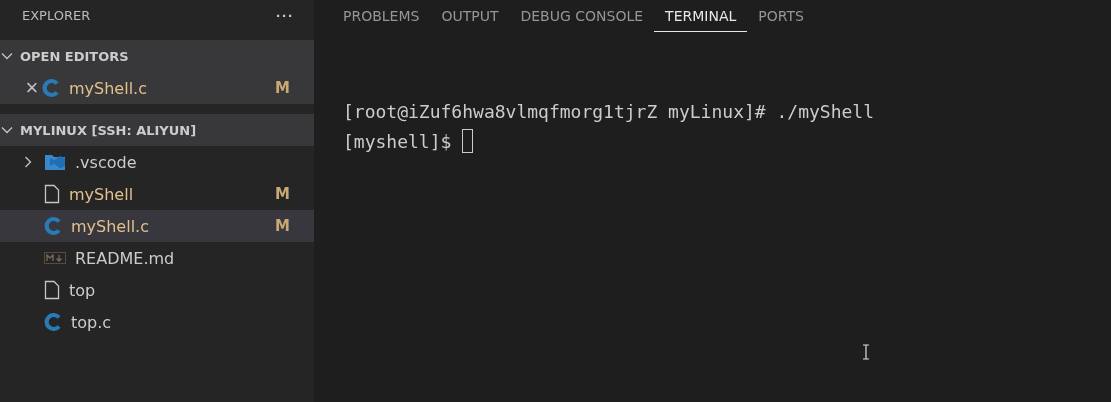  I want to click on section-header: OPEN EDITORS, so click(157, 56).